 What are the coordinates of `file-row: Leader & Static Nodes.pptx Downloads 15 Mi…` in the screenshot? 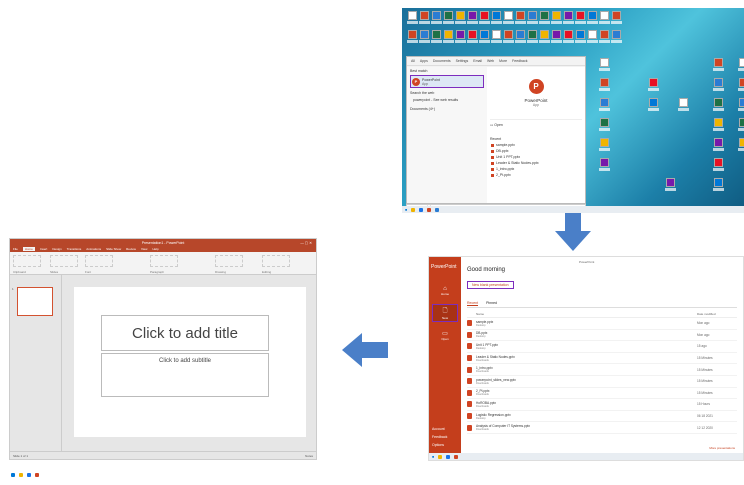 It's located at (602, 359).